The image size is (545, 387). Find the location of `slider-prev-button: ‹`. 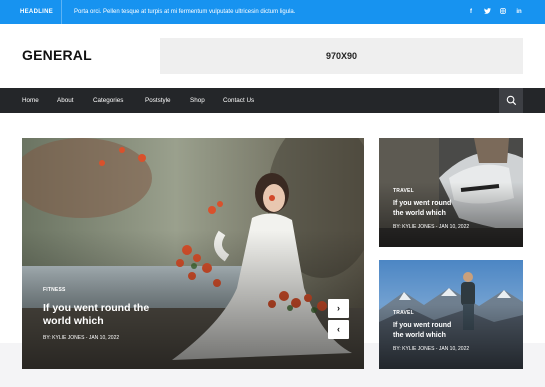

slider-prev-button: ‹ is located at coordinates (338, 329).